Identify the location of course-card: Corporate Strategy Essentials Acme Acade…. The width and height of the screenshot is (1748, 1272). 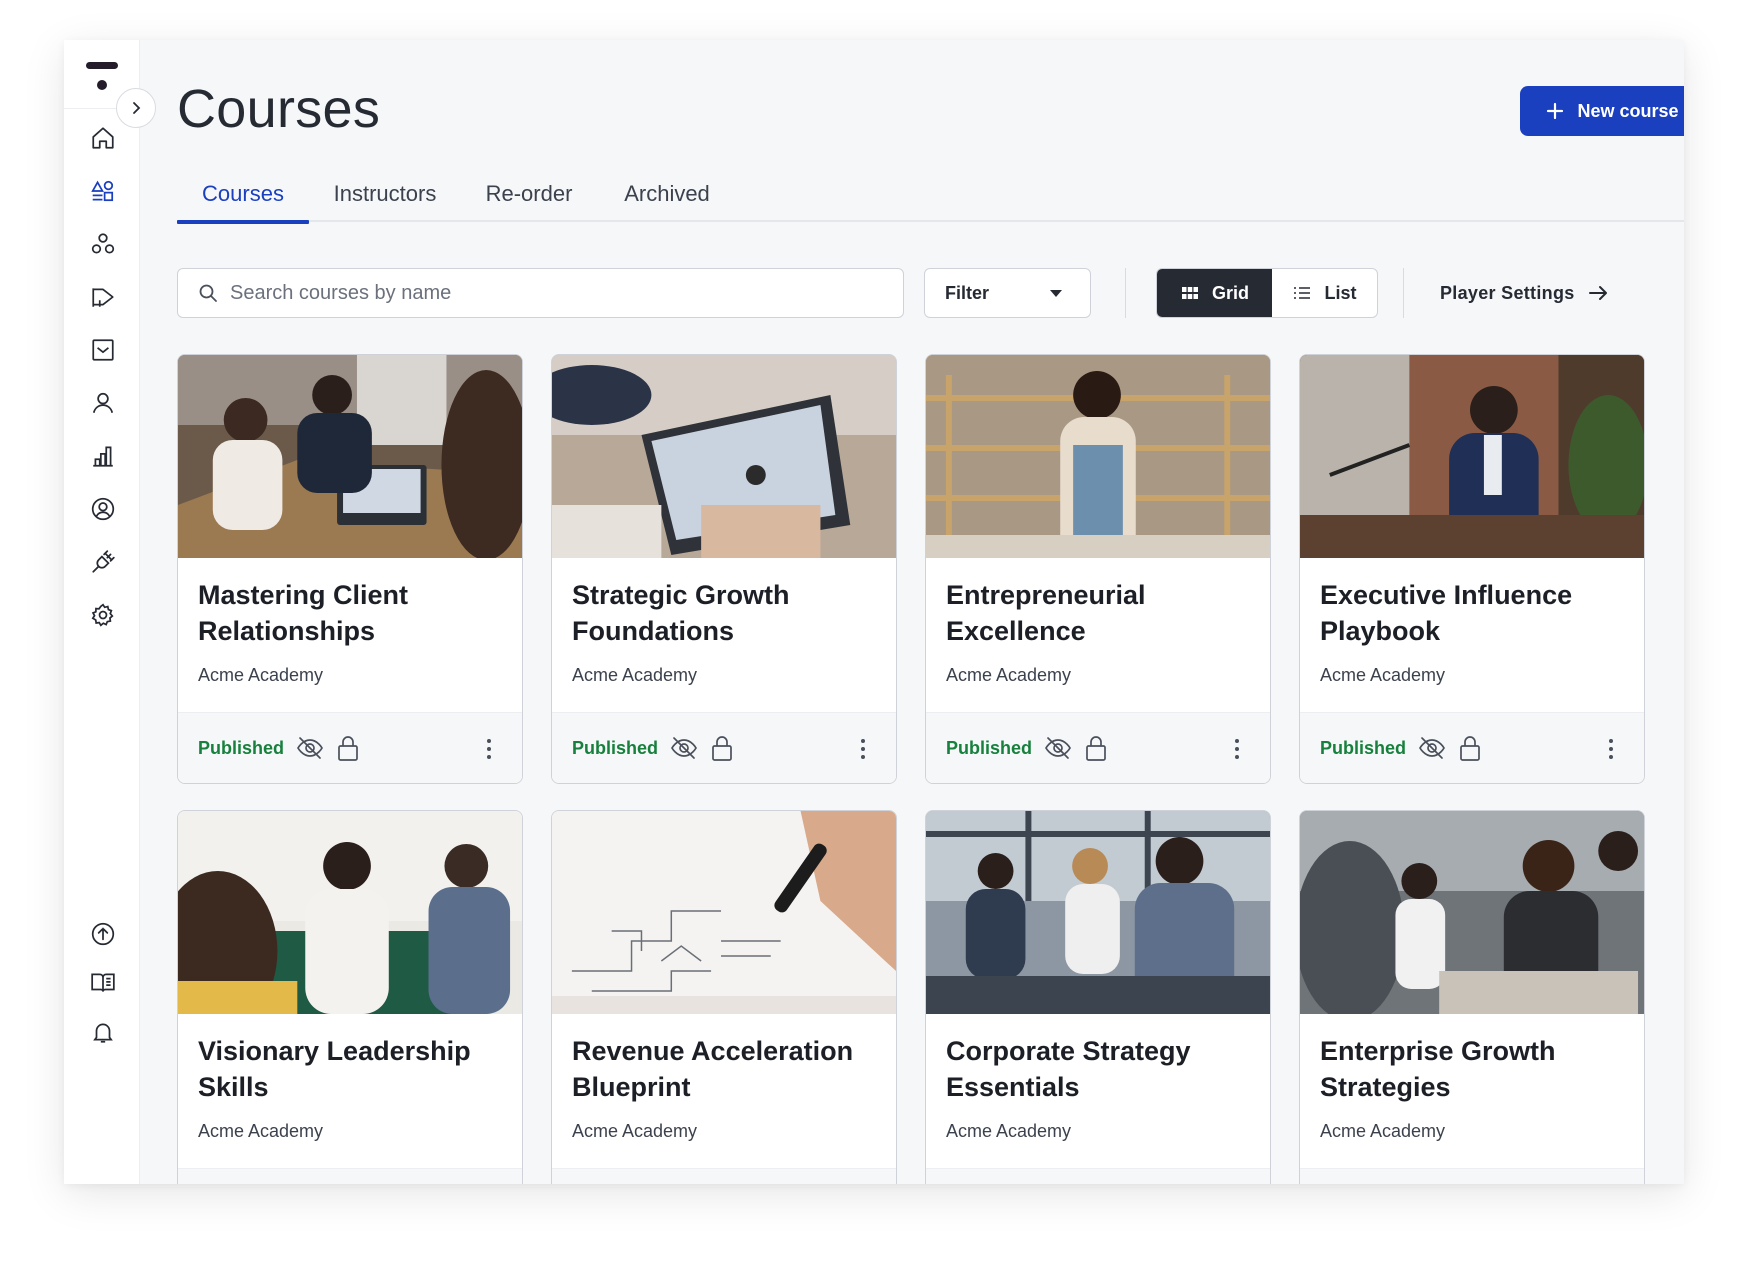
(1098, 997).